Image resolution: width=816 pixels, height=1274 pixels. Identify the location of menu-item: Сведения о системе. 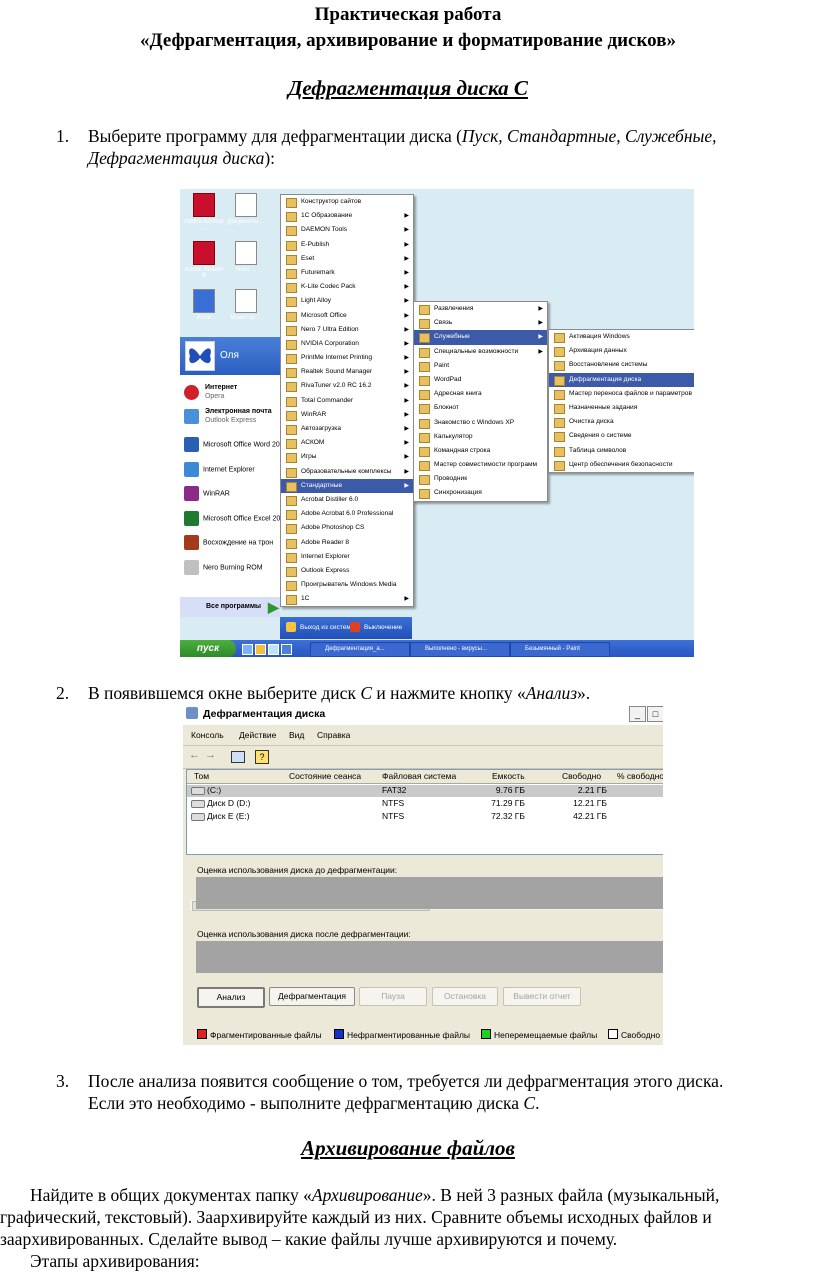
(621, 436).